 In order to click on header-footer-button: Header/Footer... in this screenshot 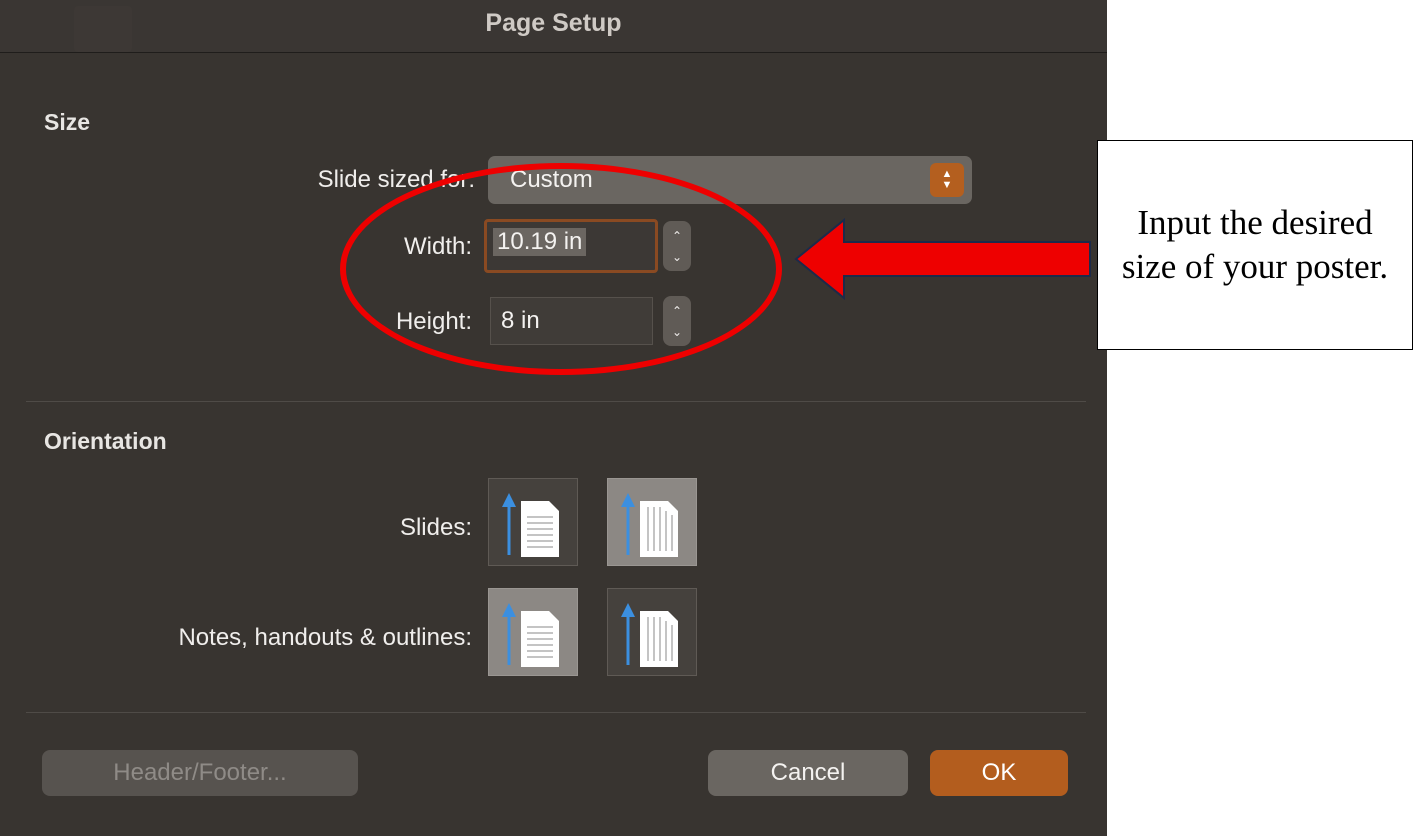, I will do `click(200, 773)`.